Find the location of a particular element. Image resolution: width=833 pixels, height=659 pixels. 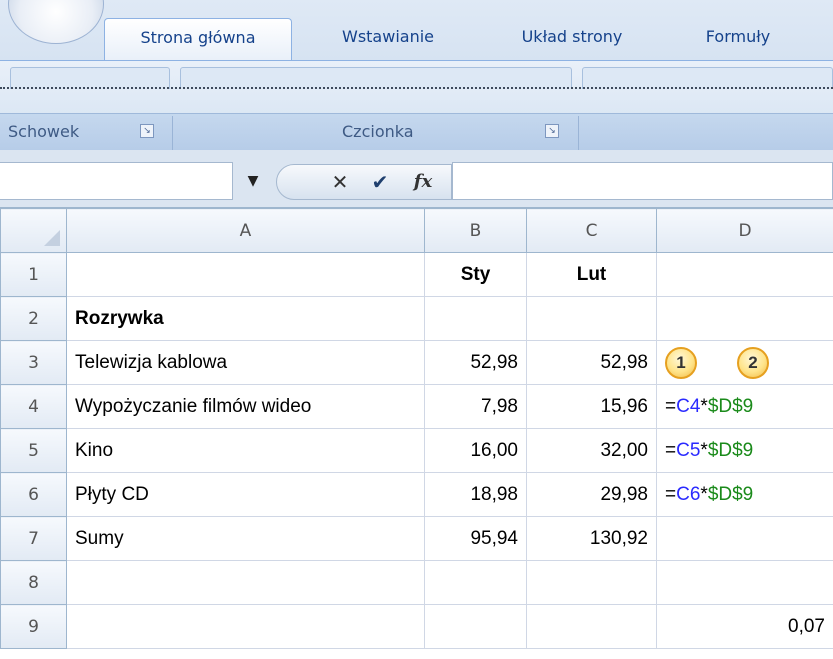

formula-input is located at coordinates (642, 181).